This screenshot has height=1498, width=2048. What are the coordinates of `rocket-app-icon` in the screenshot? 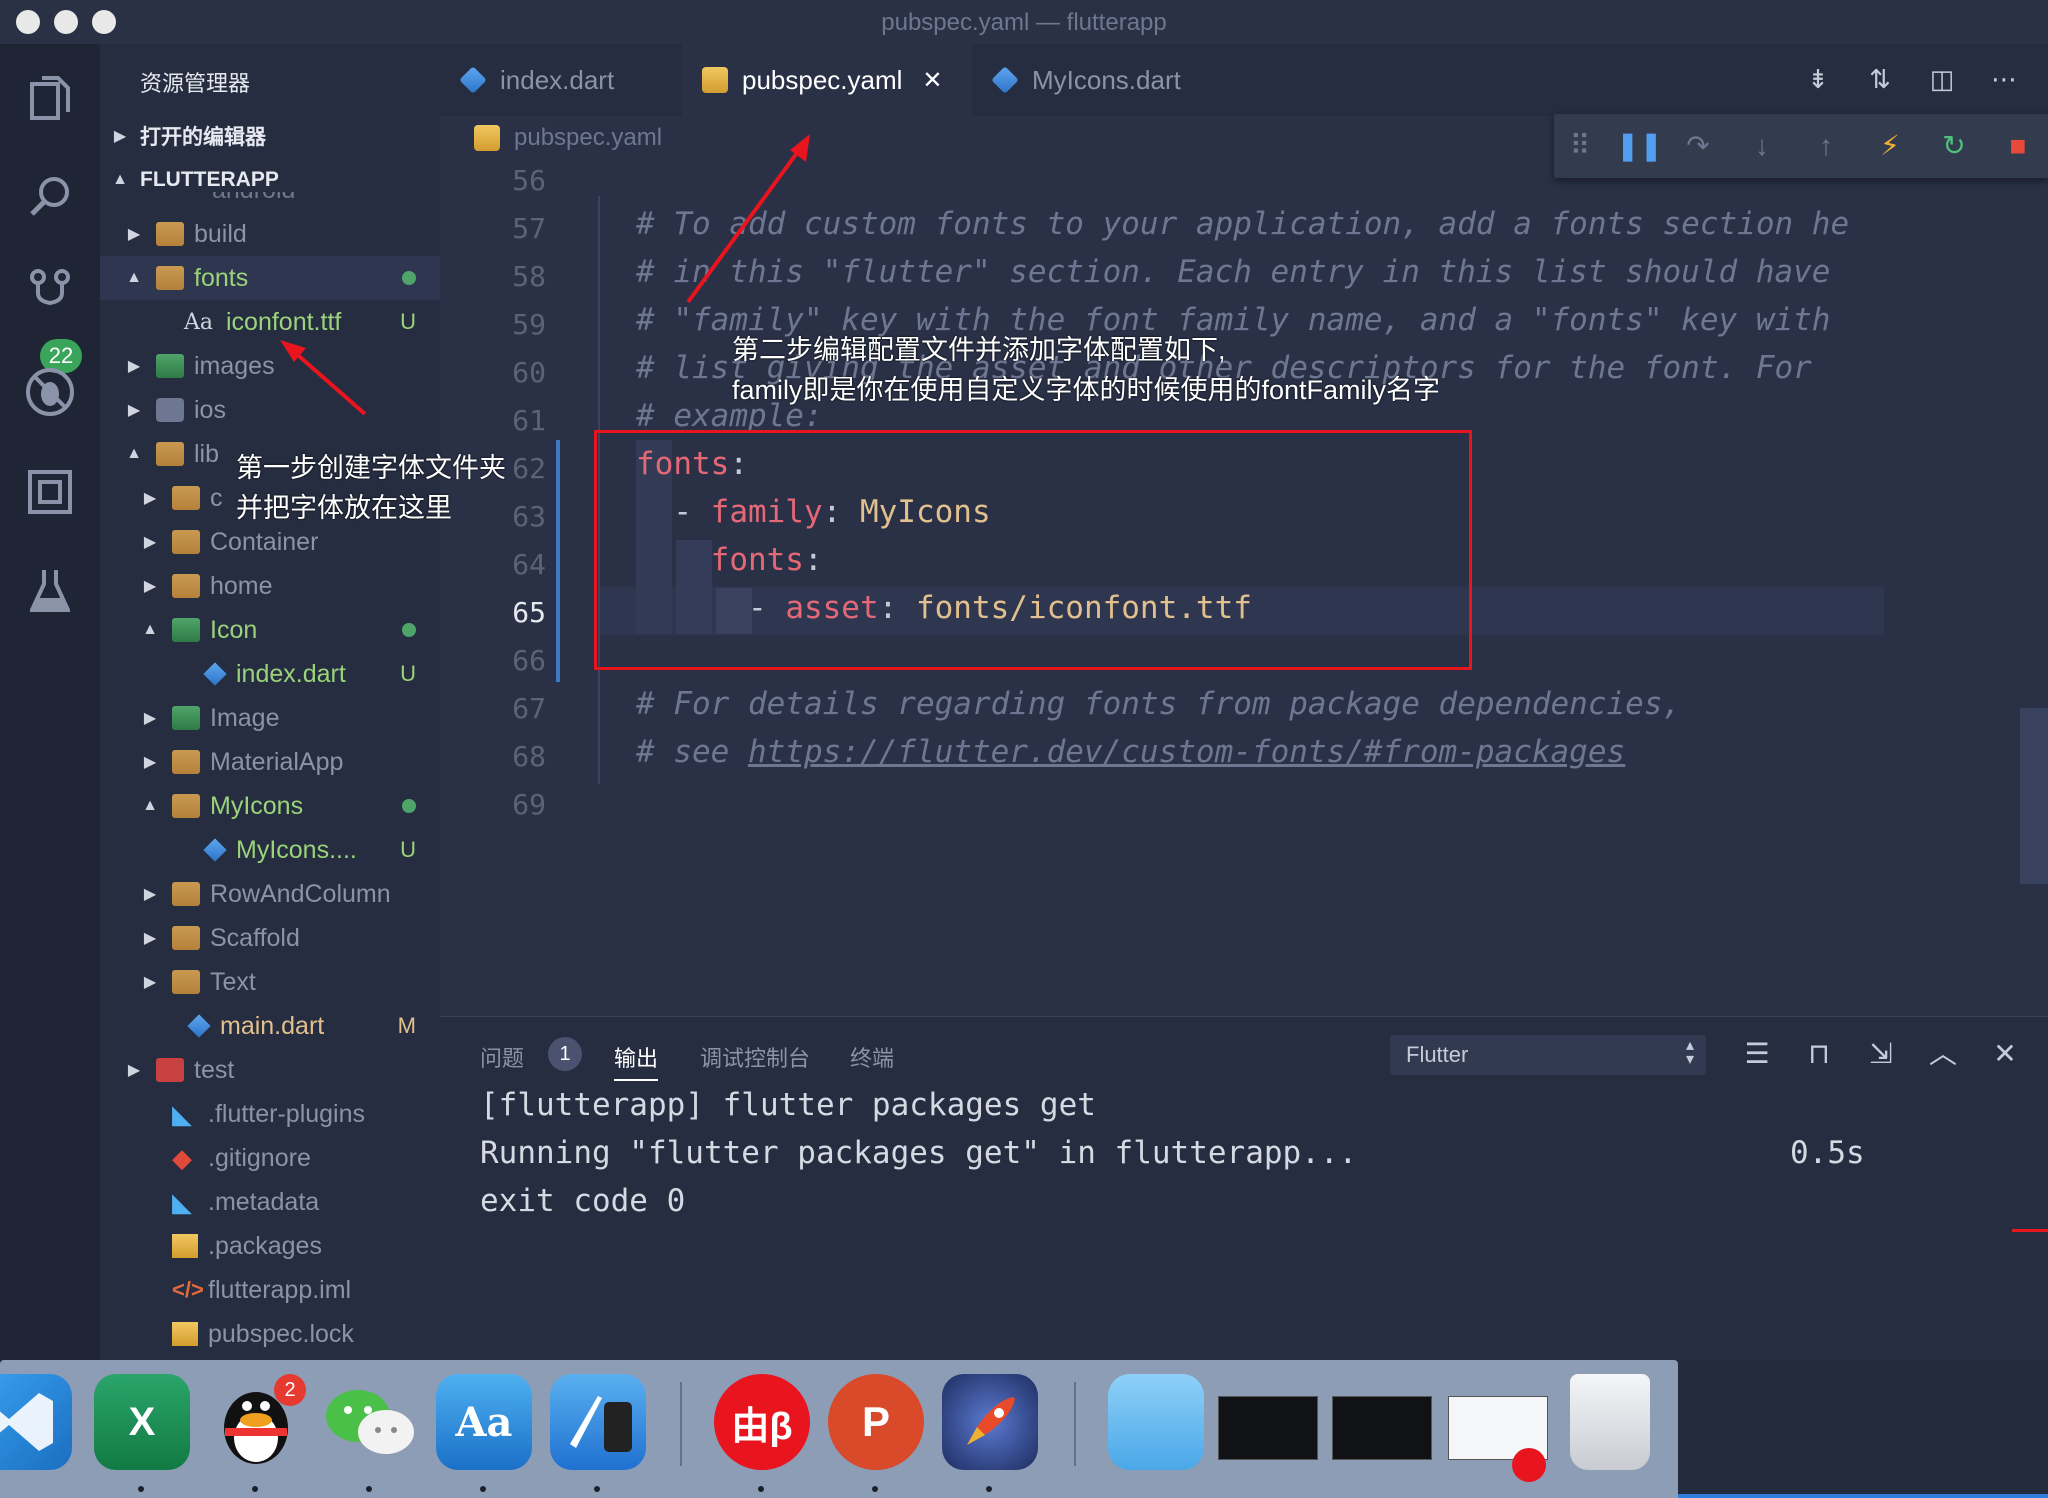 It's located at (990, 1422).